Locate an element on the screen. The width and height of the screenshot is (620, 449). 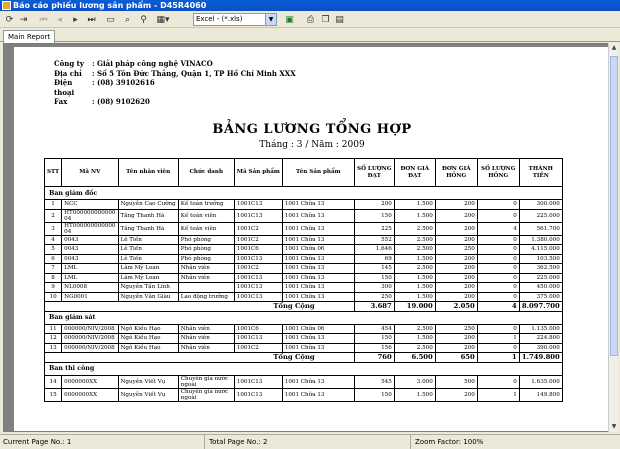
table-cell: 4 is located at coordinates (53, 239).